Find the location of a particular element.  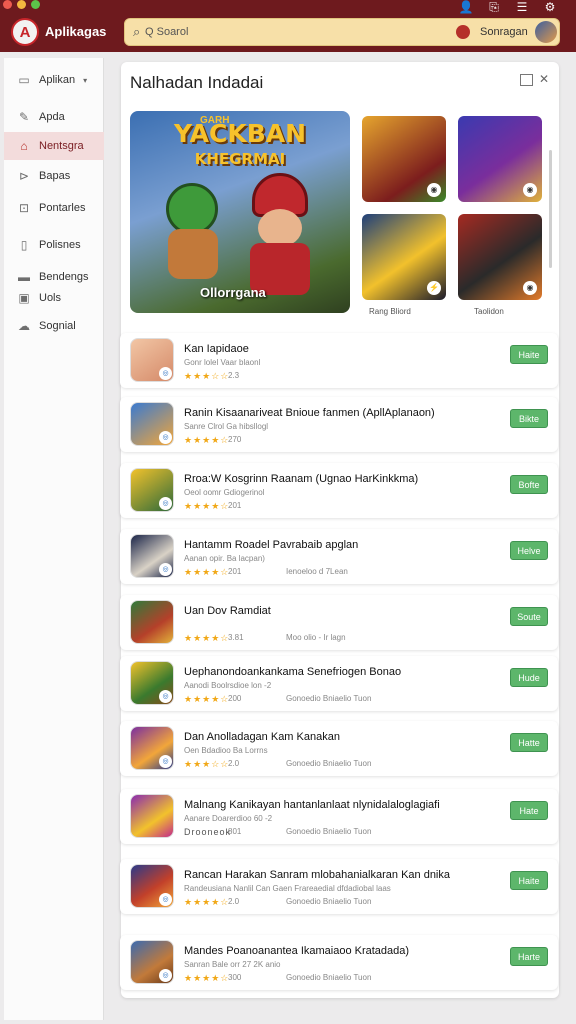

sidebar-item-pontarles: ⊡ Pontarles is located at coordinates (54, 208).